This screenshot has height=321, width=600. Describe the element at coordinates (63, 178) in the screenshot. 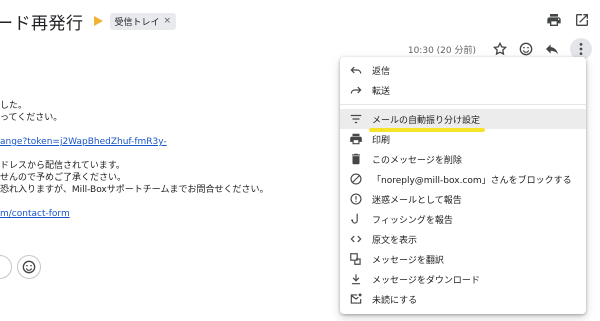

I see `body-line: せんので予めご了承ください。` at that location.